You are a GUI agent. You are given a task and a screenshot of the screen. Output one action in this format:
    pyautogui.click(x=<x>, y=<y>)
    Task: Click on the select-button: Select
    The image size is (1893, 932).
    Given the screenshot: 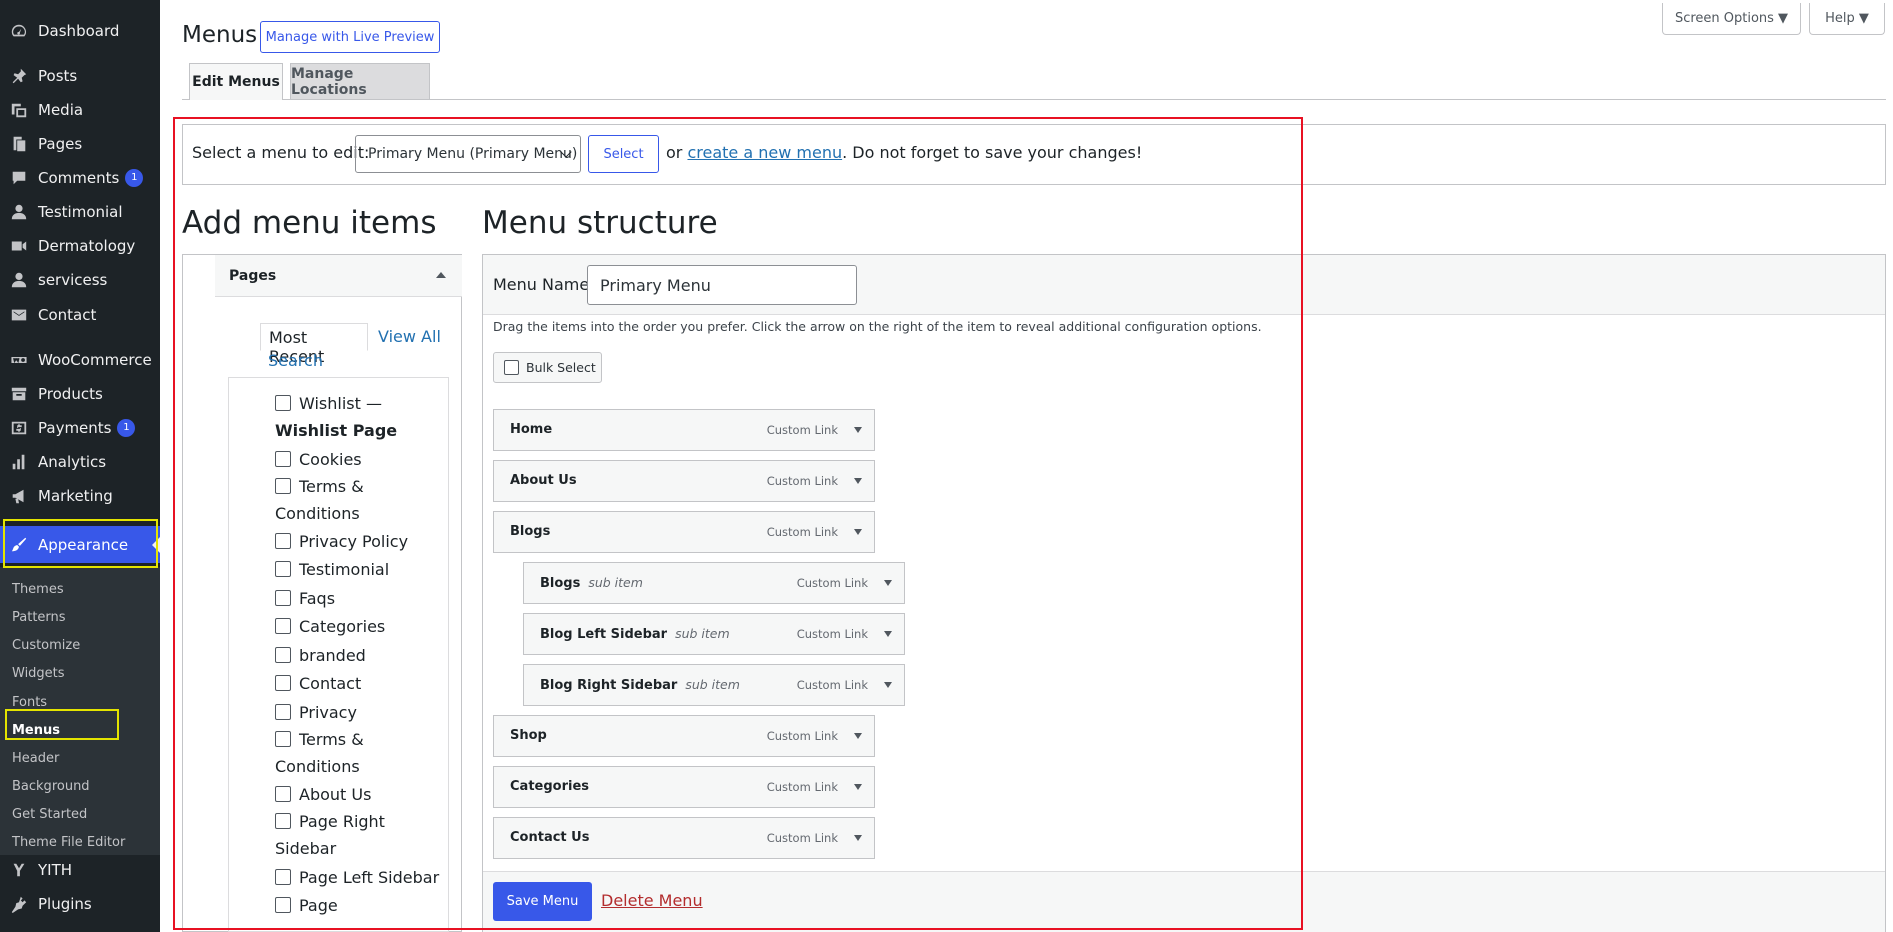 What is the action you would take?
    pyautogui.click(x=623, y=154)
    